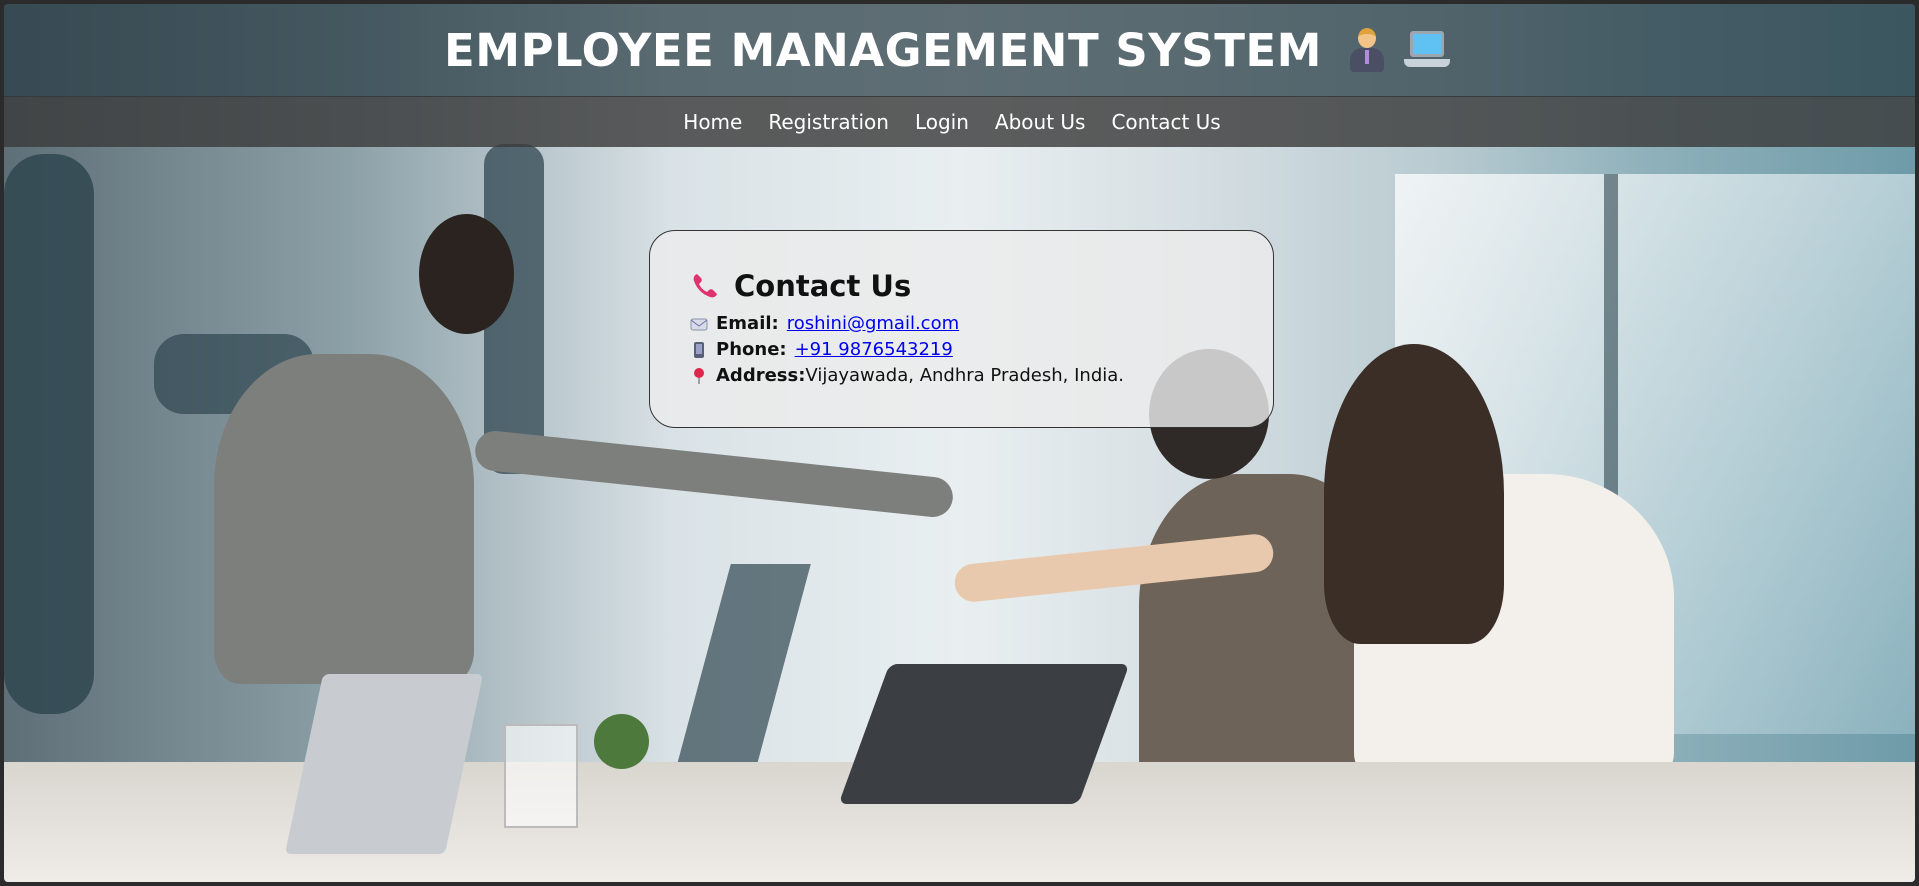  Describe the element at coordinates (714, 474) in the screenshot. I see `person-arm` at that location.